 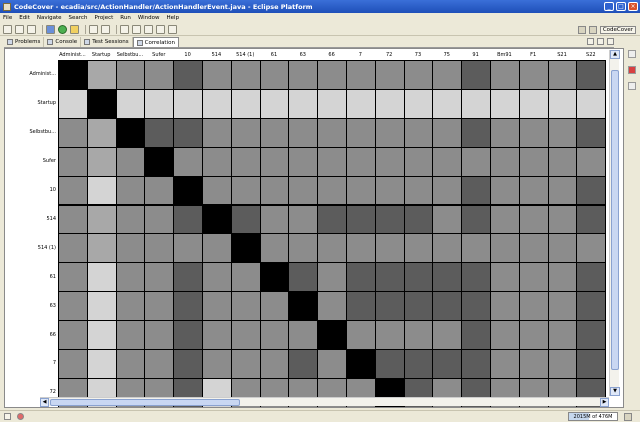 What do you see at coordinates (136, 29) in the screenshot?
I see `next-annotation-icon` at bounding box center [136, 29].